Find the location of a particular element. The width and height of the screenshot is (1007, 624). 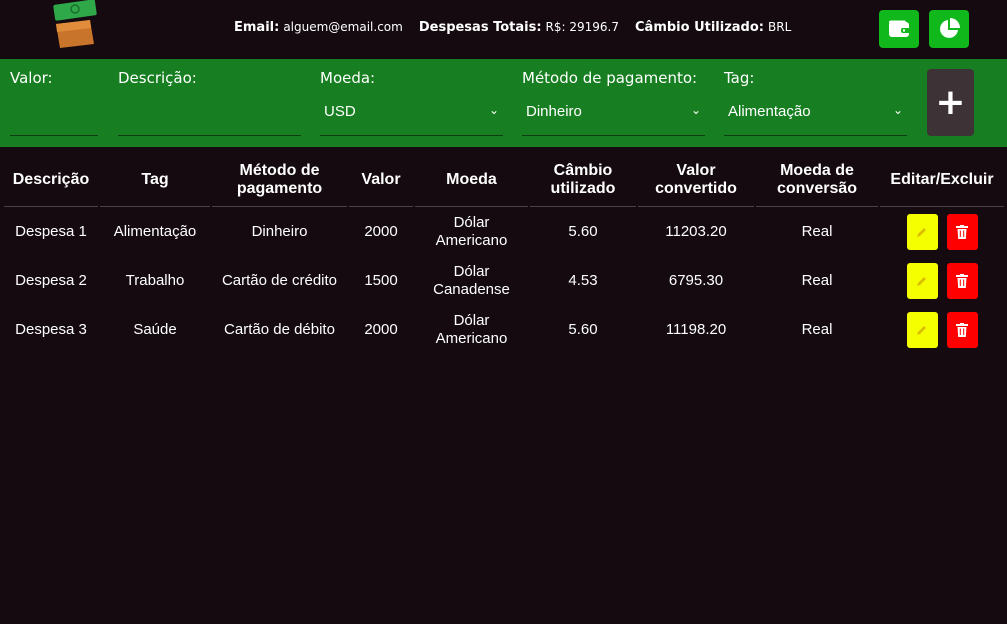

pie-chart-icon is located at coordinates (950, 28).